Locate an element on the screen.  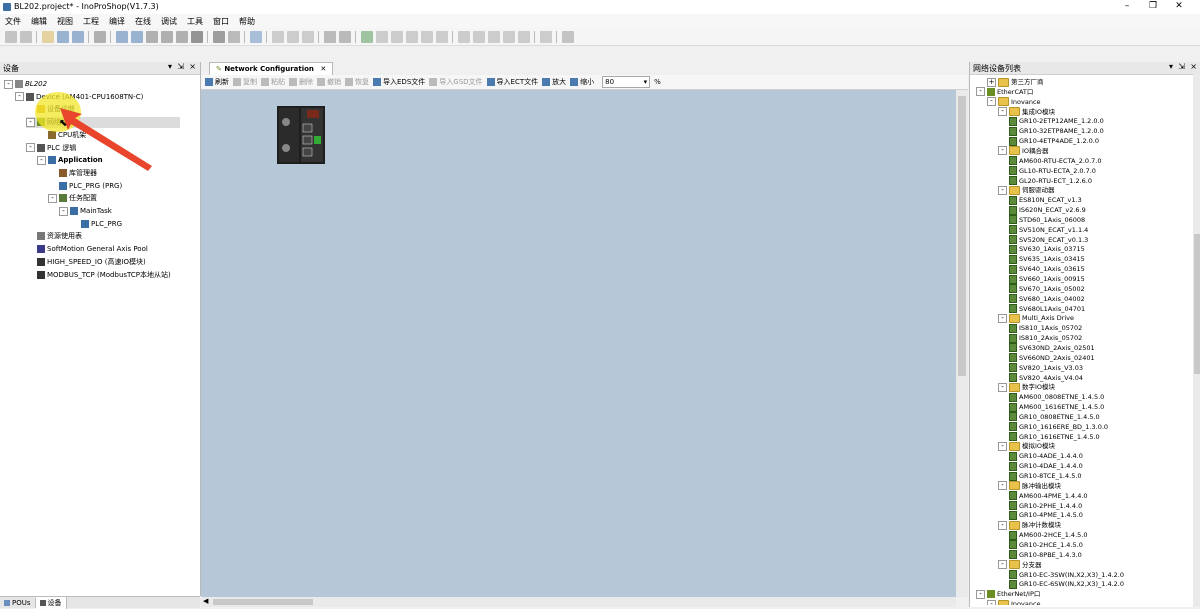
network-device-item: GL10-RTU-ECTA_2.0.7.0 is located at coordinates (1052, 171).